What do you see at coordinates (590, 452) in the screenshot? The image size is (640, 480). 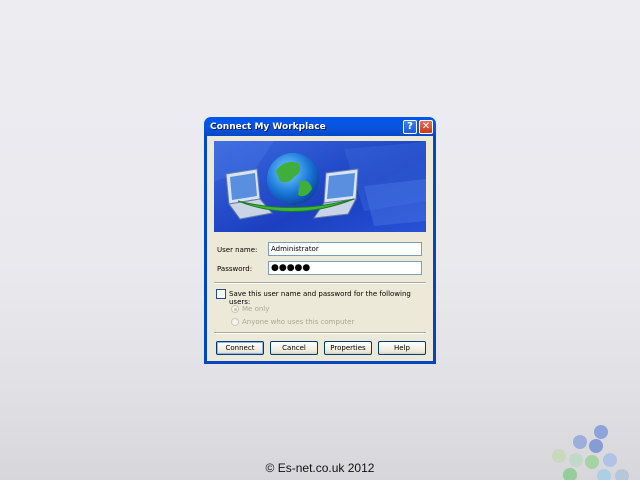 I see `esnet-bubbles-logo` at bounding box center [590, 452].